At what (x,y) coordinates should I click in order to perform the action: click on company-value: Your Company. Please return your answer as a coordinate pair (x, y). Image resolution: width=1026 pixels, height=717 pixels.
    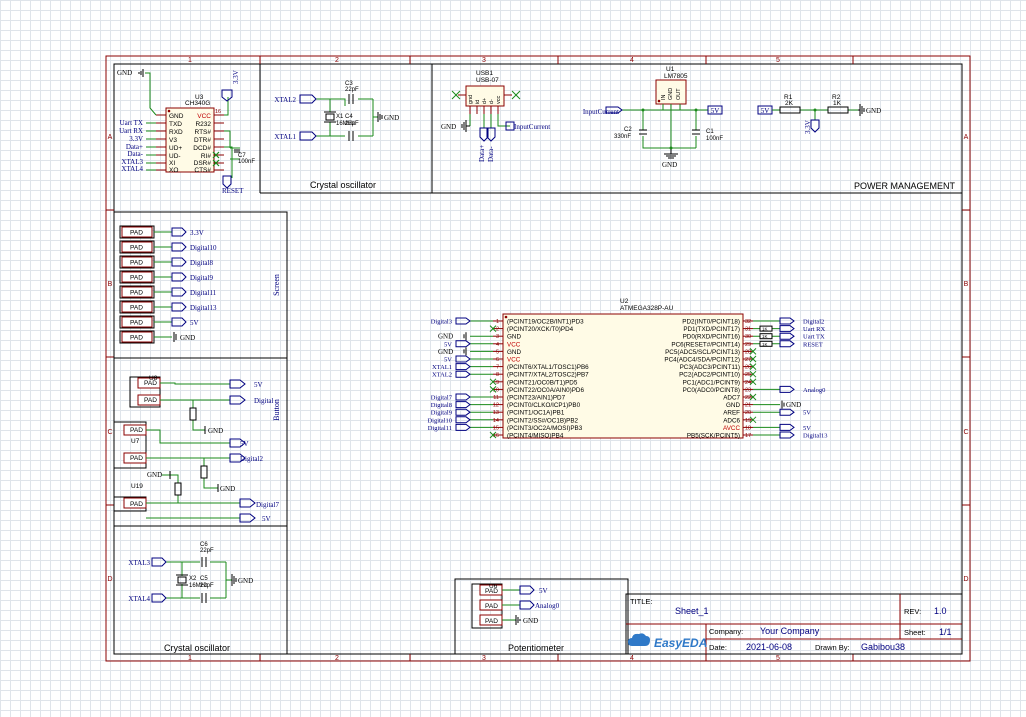
    Looking at the image, I should click on (790, 631).